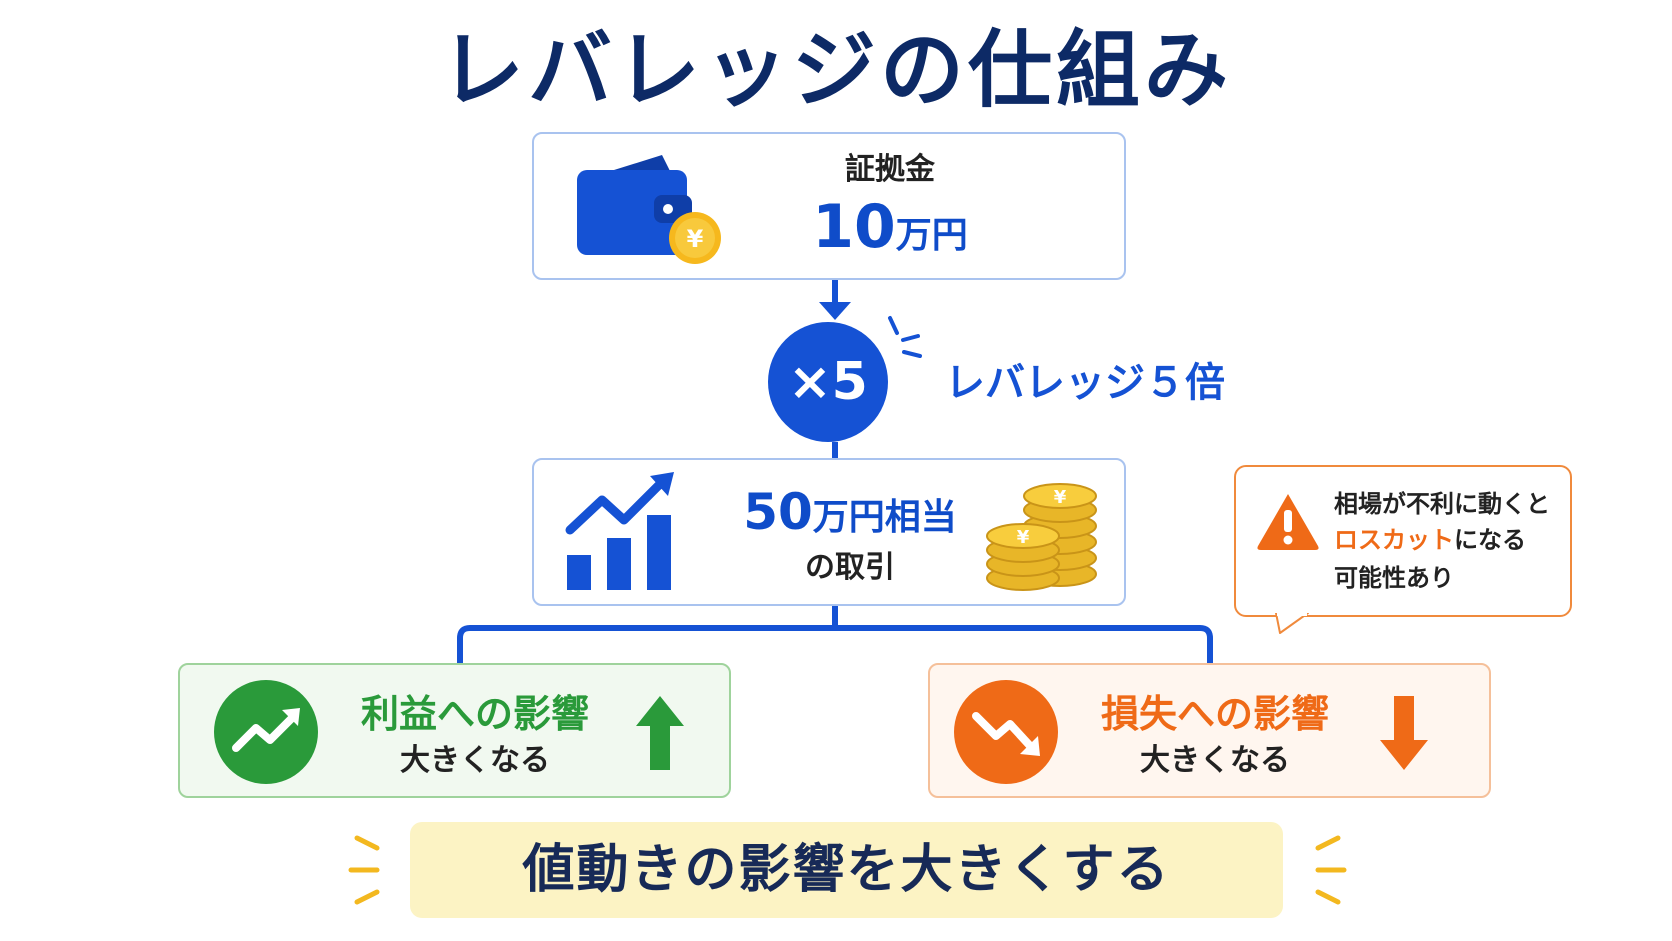 The image size is (1672, 941). What do you see at coordinates (475, 760) in the screenshot?
I see `profit-impact-subtitle: 大きくなる` at bounding box center [475, 760].